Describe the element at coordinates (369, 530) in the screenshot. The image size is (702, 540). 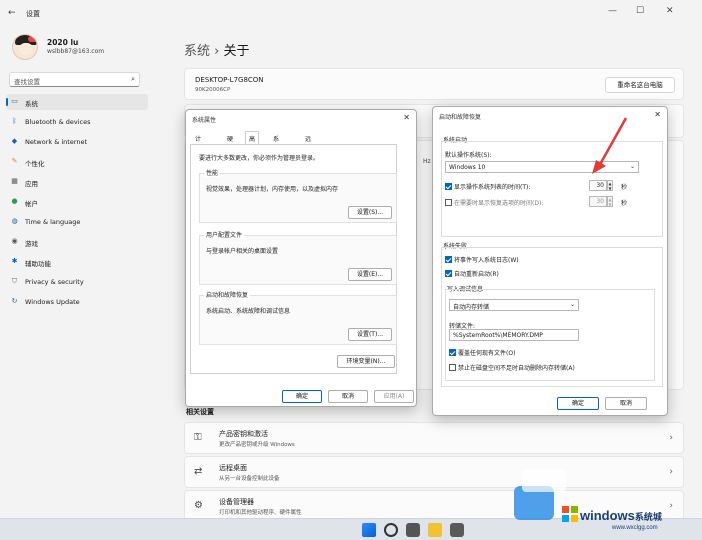
I see `start-icon` at that location.